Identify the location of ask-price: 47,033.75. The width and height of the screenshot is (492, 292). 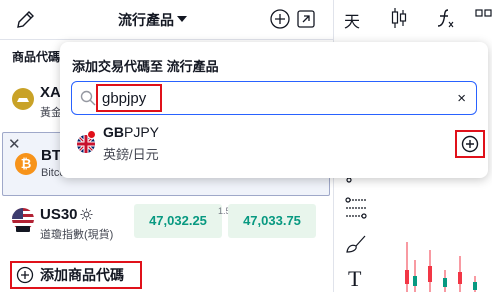
(272, 221).